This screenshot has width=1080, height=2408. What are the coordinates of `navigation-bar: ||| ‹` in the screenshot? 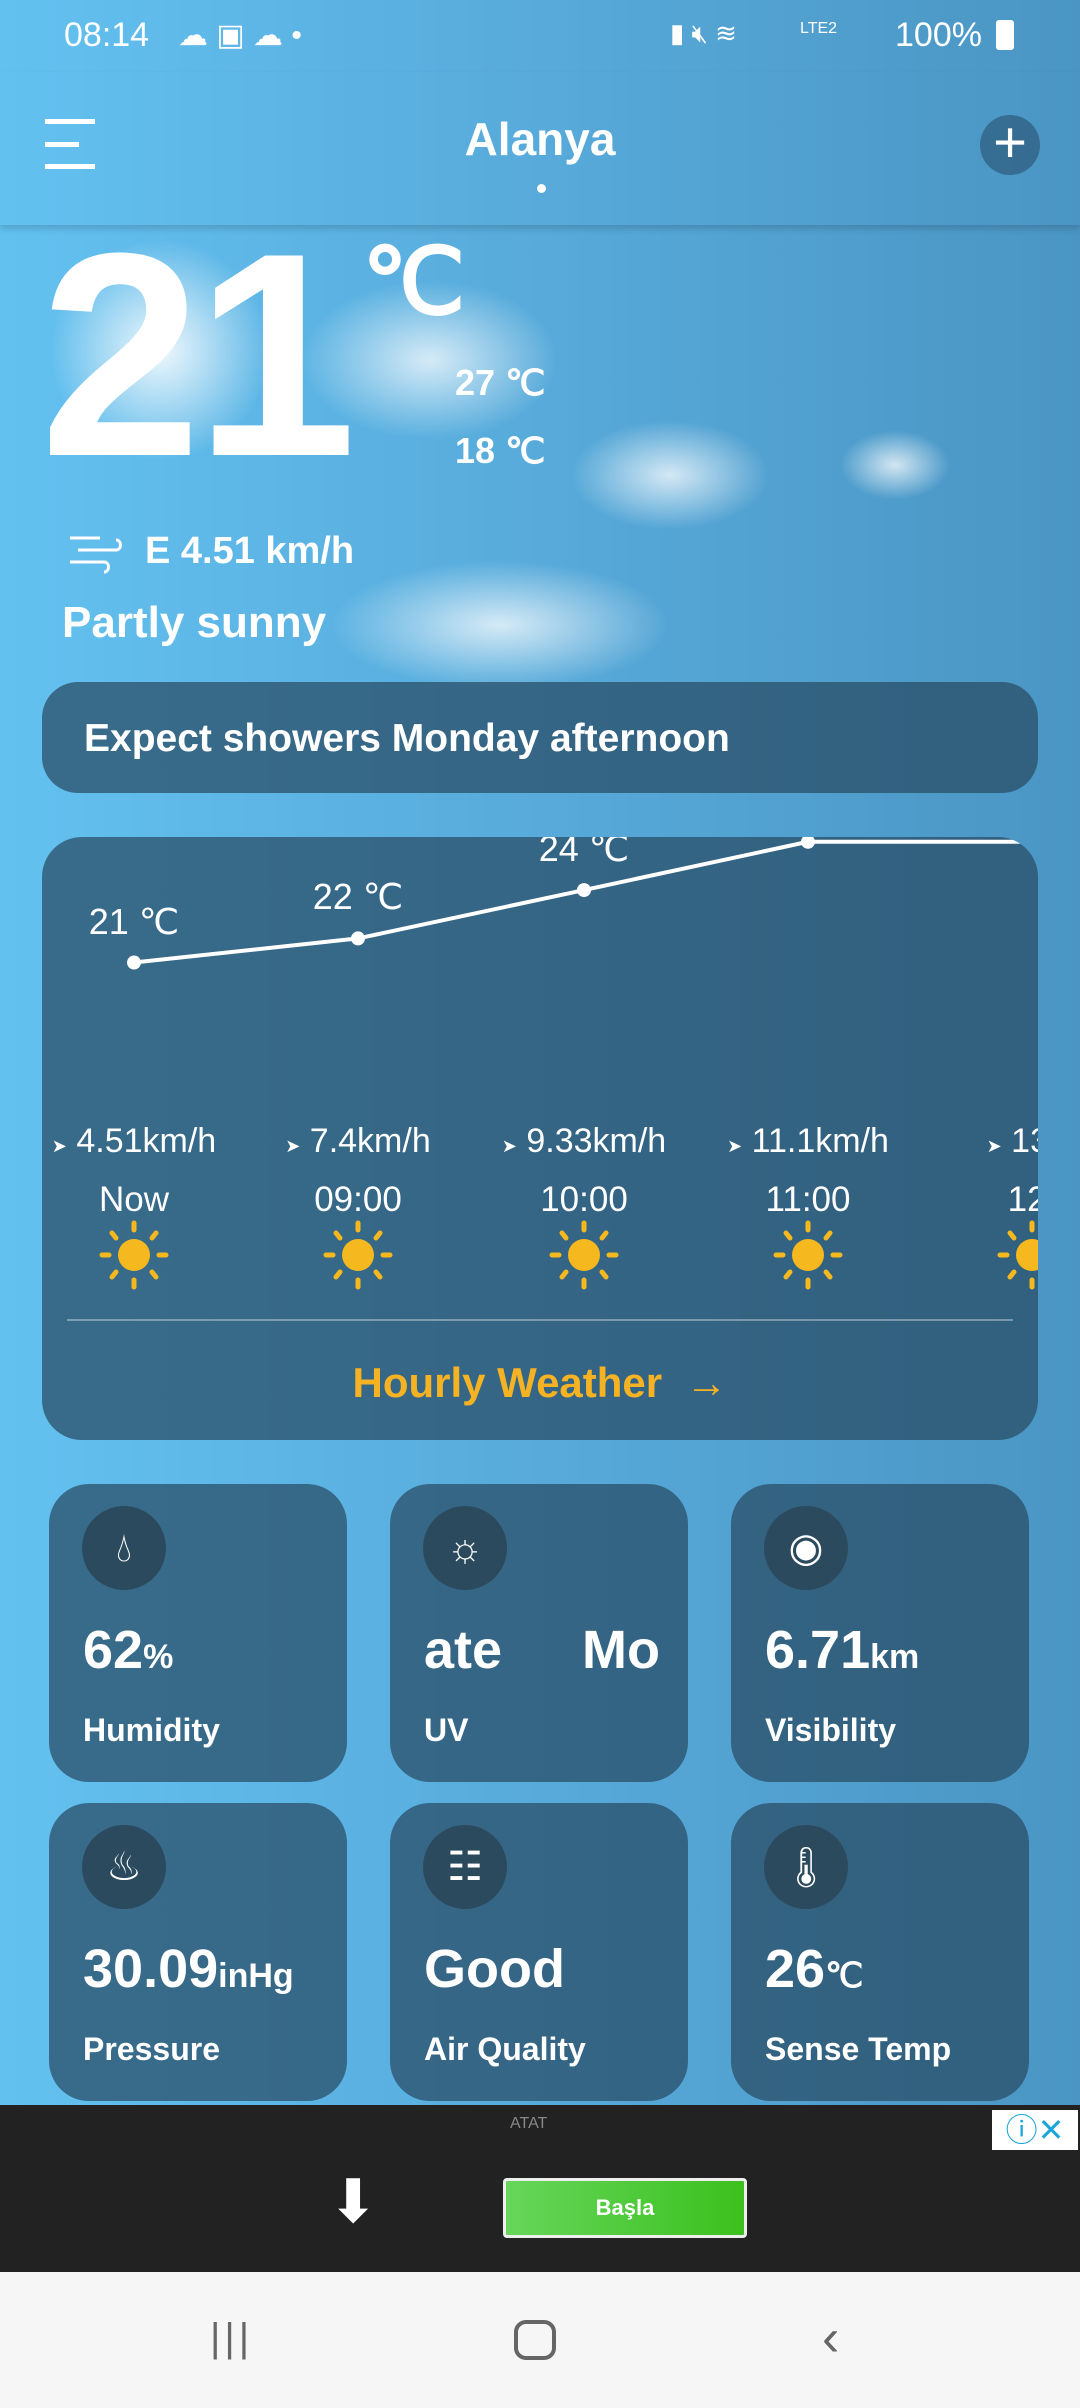 It's located at (540, 2340).